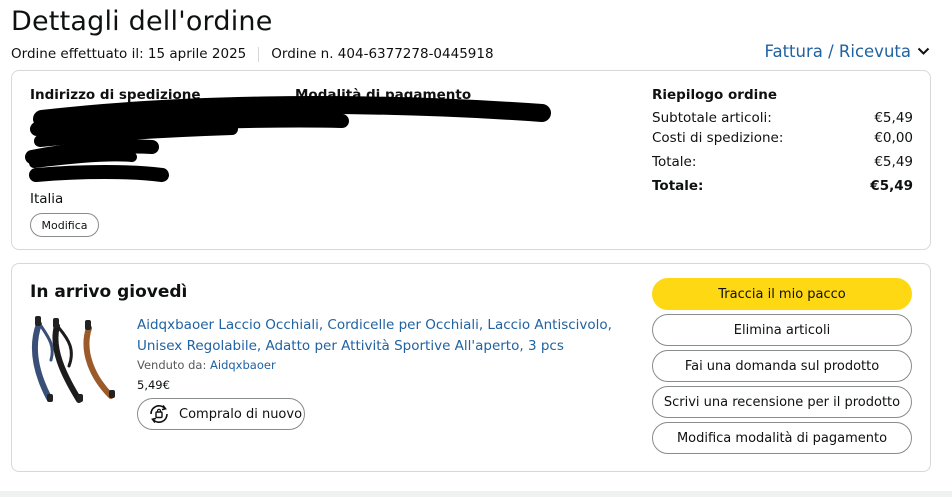 This screenshot has width=952, height=497. I want to click on summary-shipping-row: Costi di spedizione: €0,00, so click(782, 138).